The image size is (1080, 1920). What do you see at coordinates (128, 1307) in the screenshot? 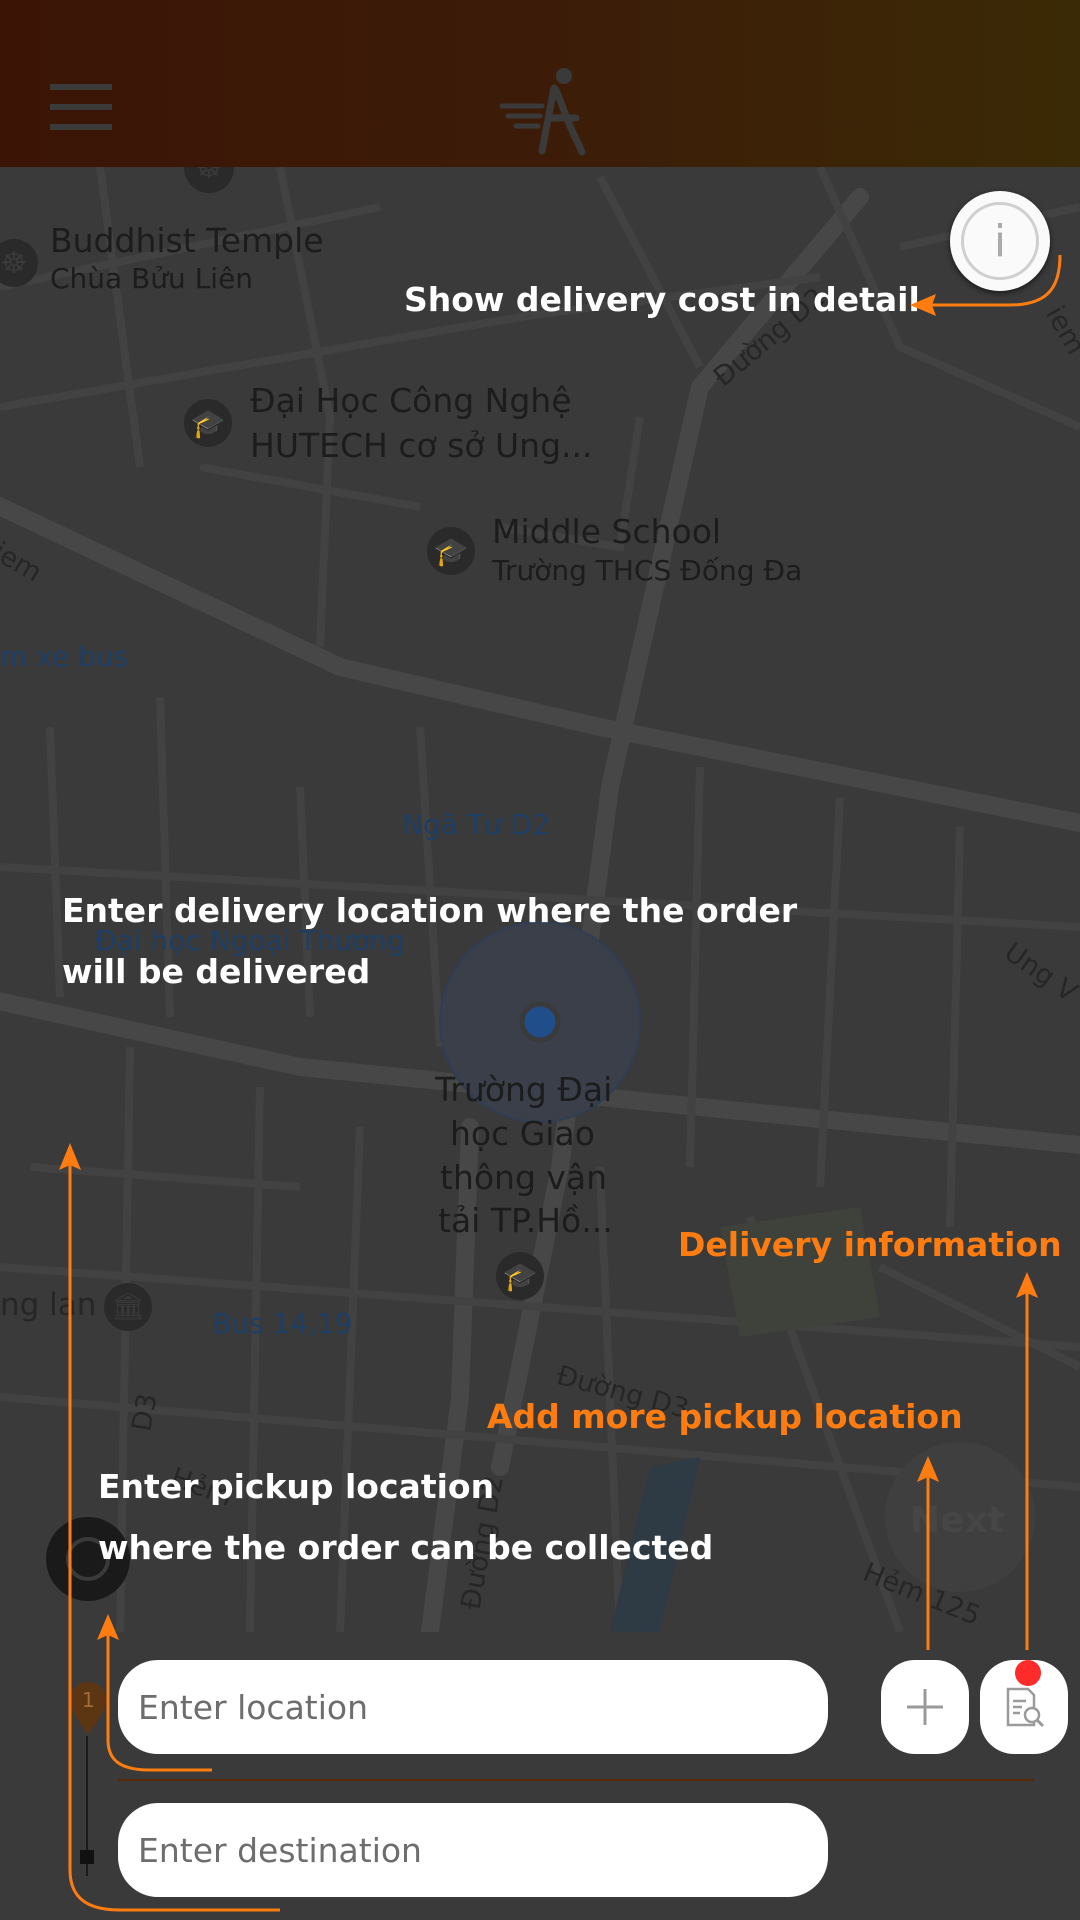
I see `museum-icon: 🏛` at bounding box center [128, 1307].